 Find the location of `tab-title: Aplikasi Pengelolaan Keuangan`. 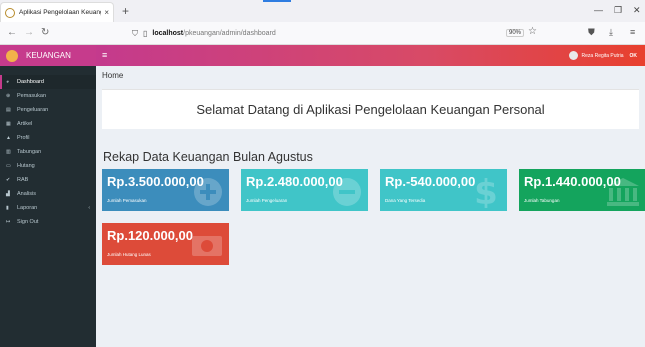

tab-title: Aplikasi Pengelolaan Keuangan is located at coordinates (60, 12).